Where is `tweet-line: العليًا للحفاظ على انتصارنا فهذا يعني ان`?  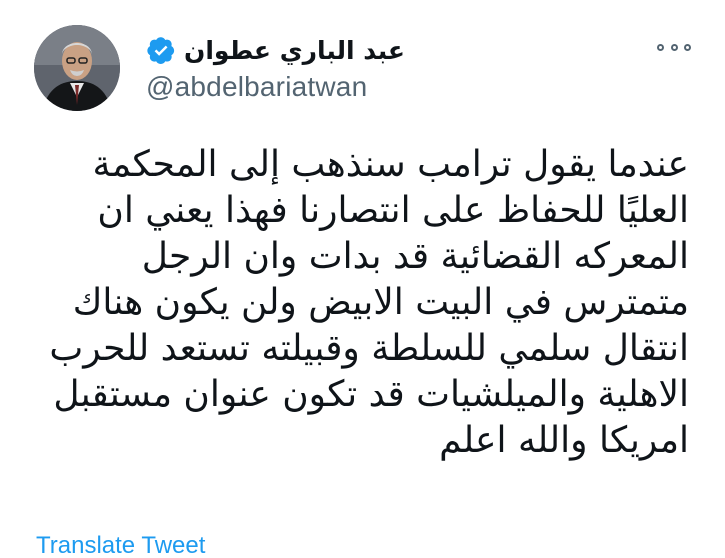
tweet-line: العليًا للحفاظ على انتصارنا فهذا يعني ان is located at coordinates (393, 210).